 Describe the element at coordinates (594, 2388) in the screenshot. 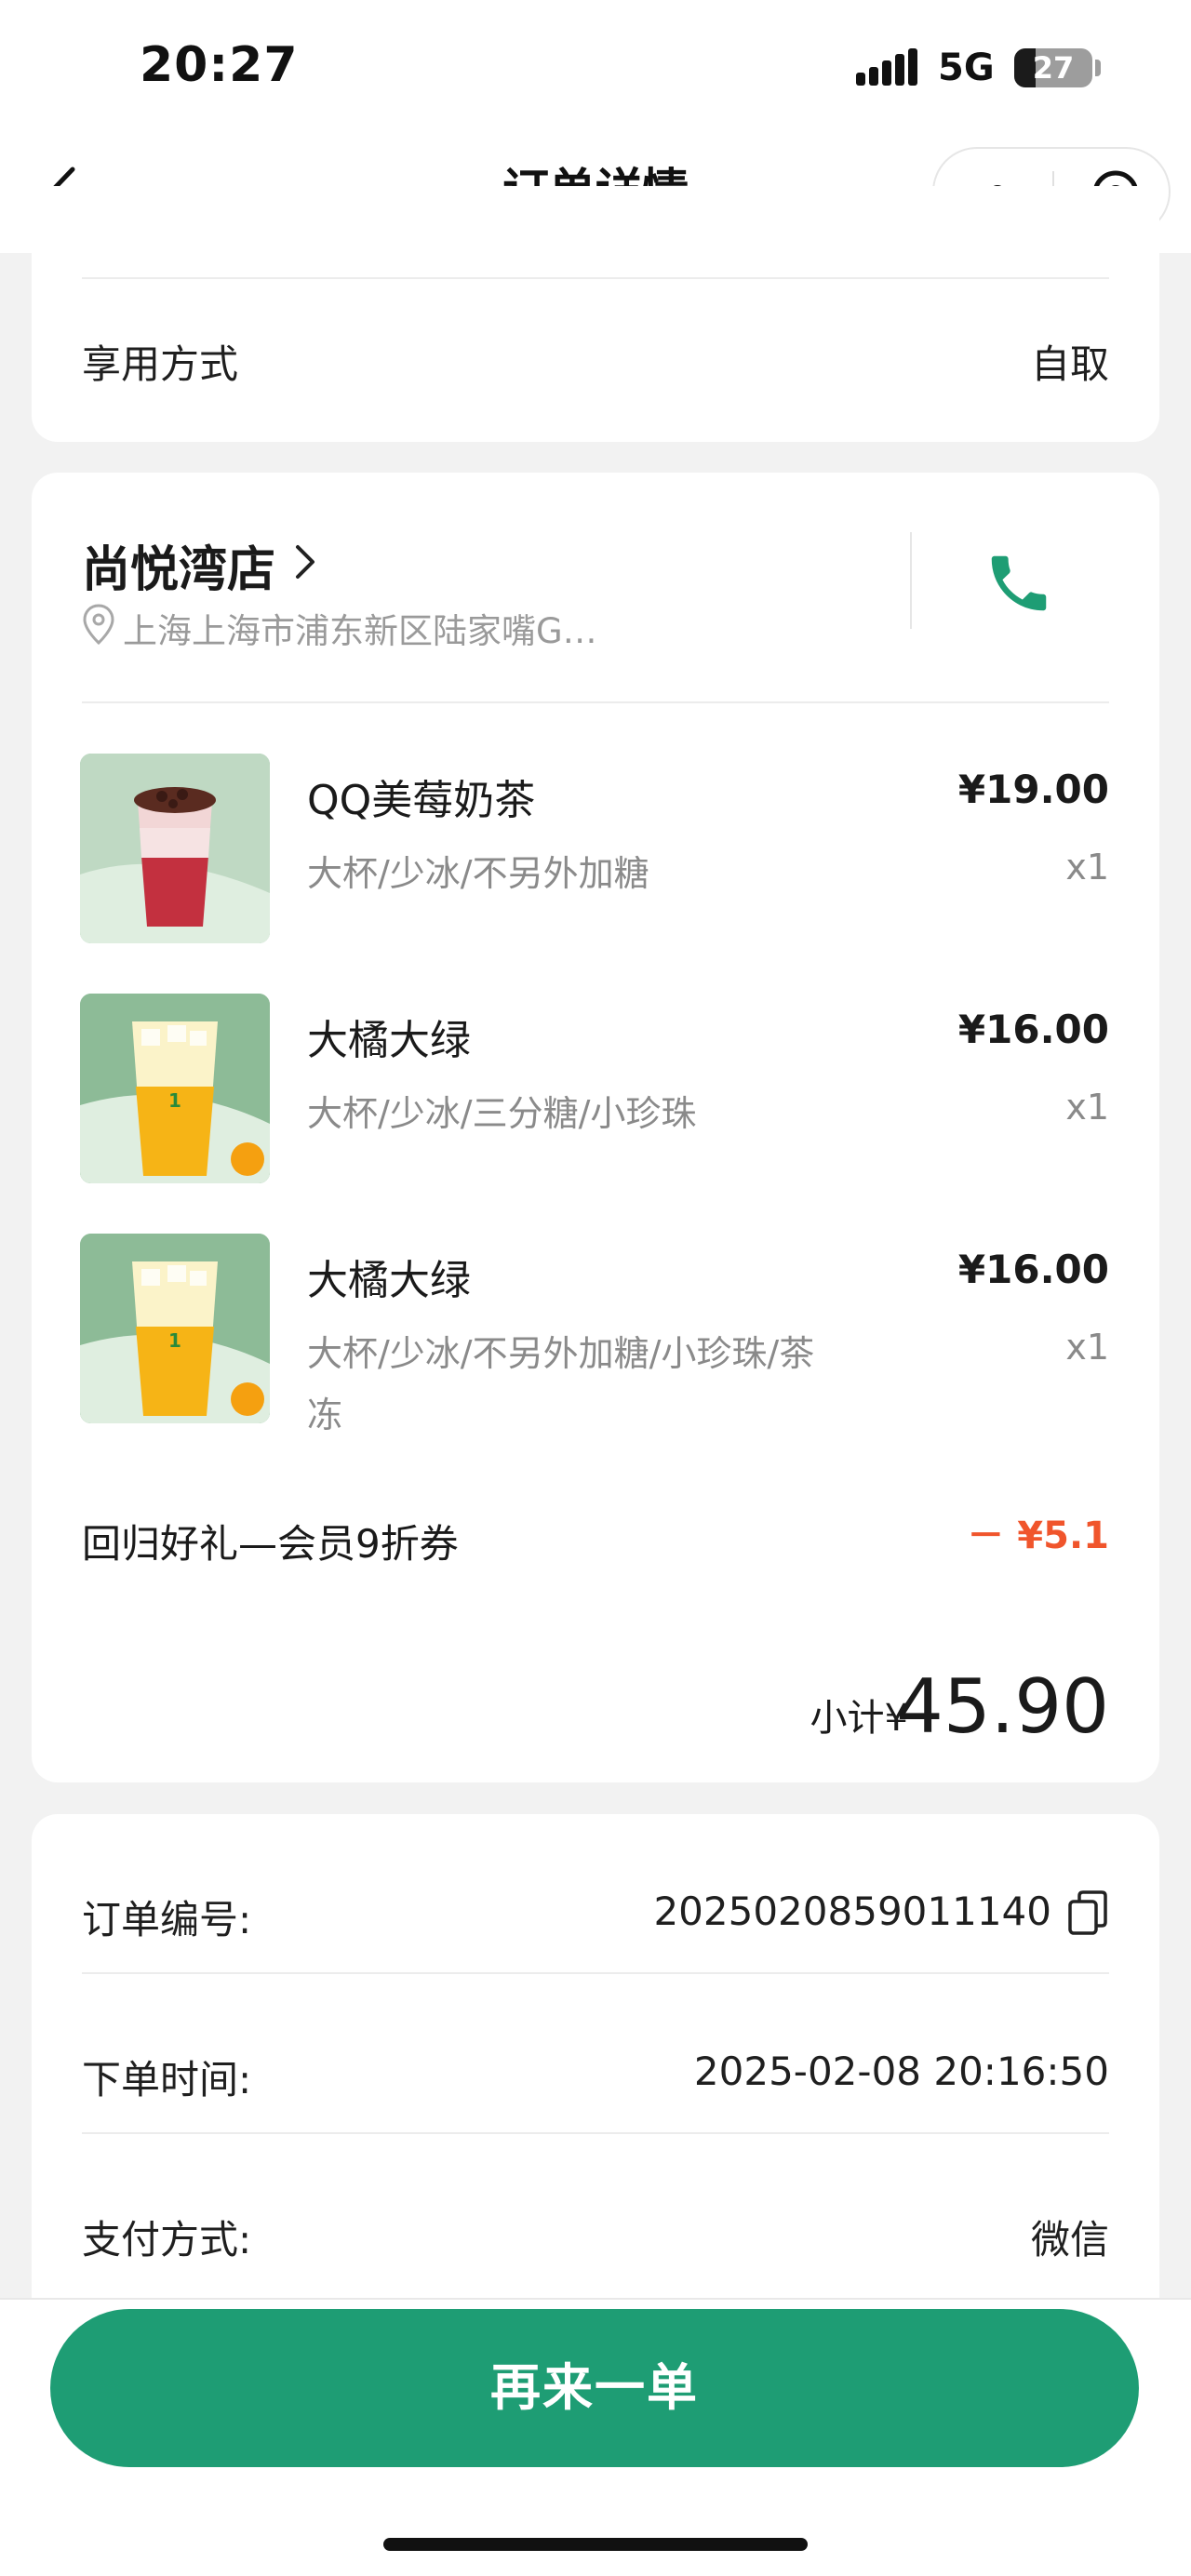

I see `reorder-button: 再来一单` at that location.